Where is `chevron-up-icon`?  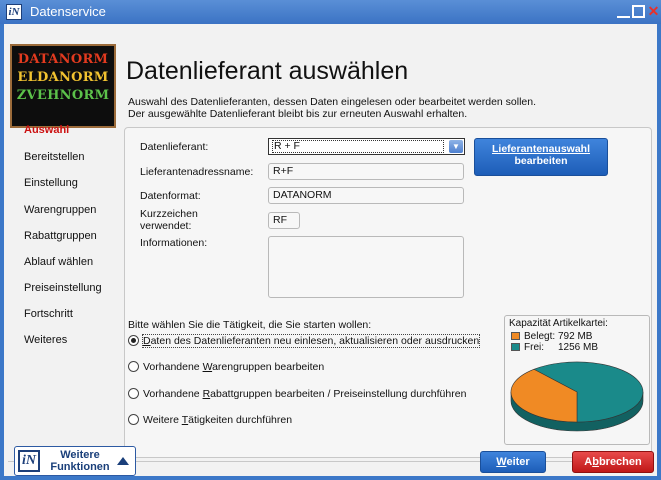 chevron-up-icon is located at coordinates (123, 461).